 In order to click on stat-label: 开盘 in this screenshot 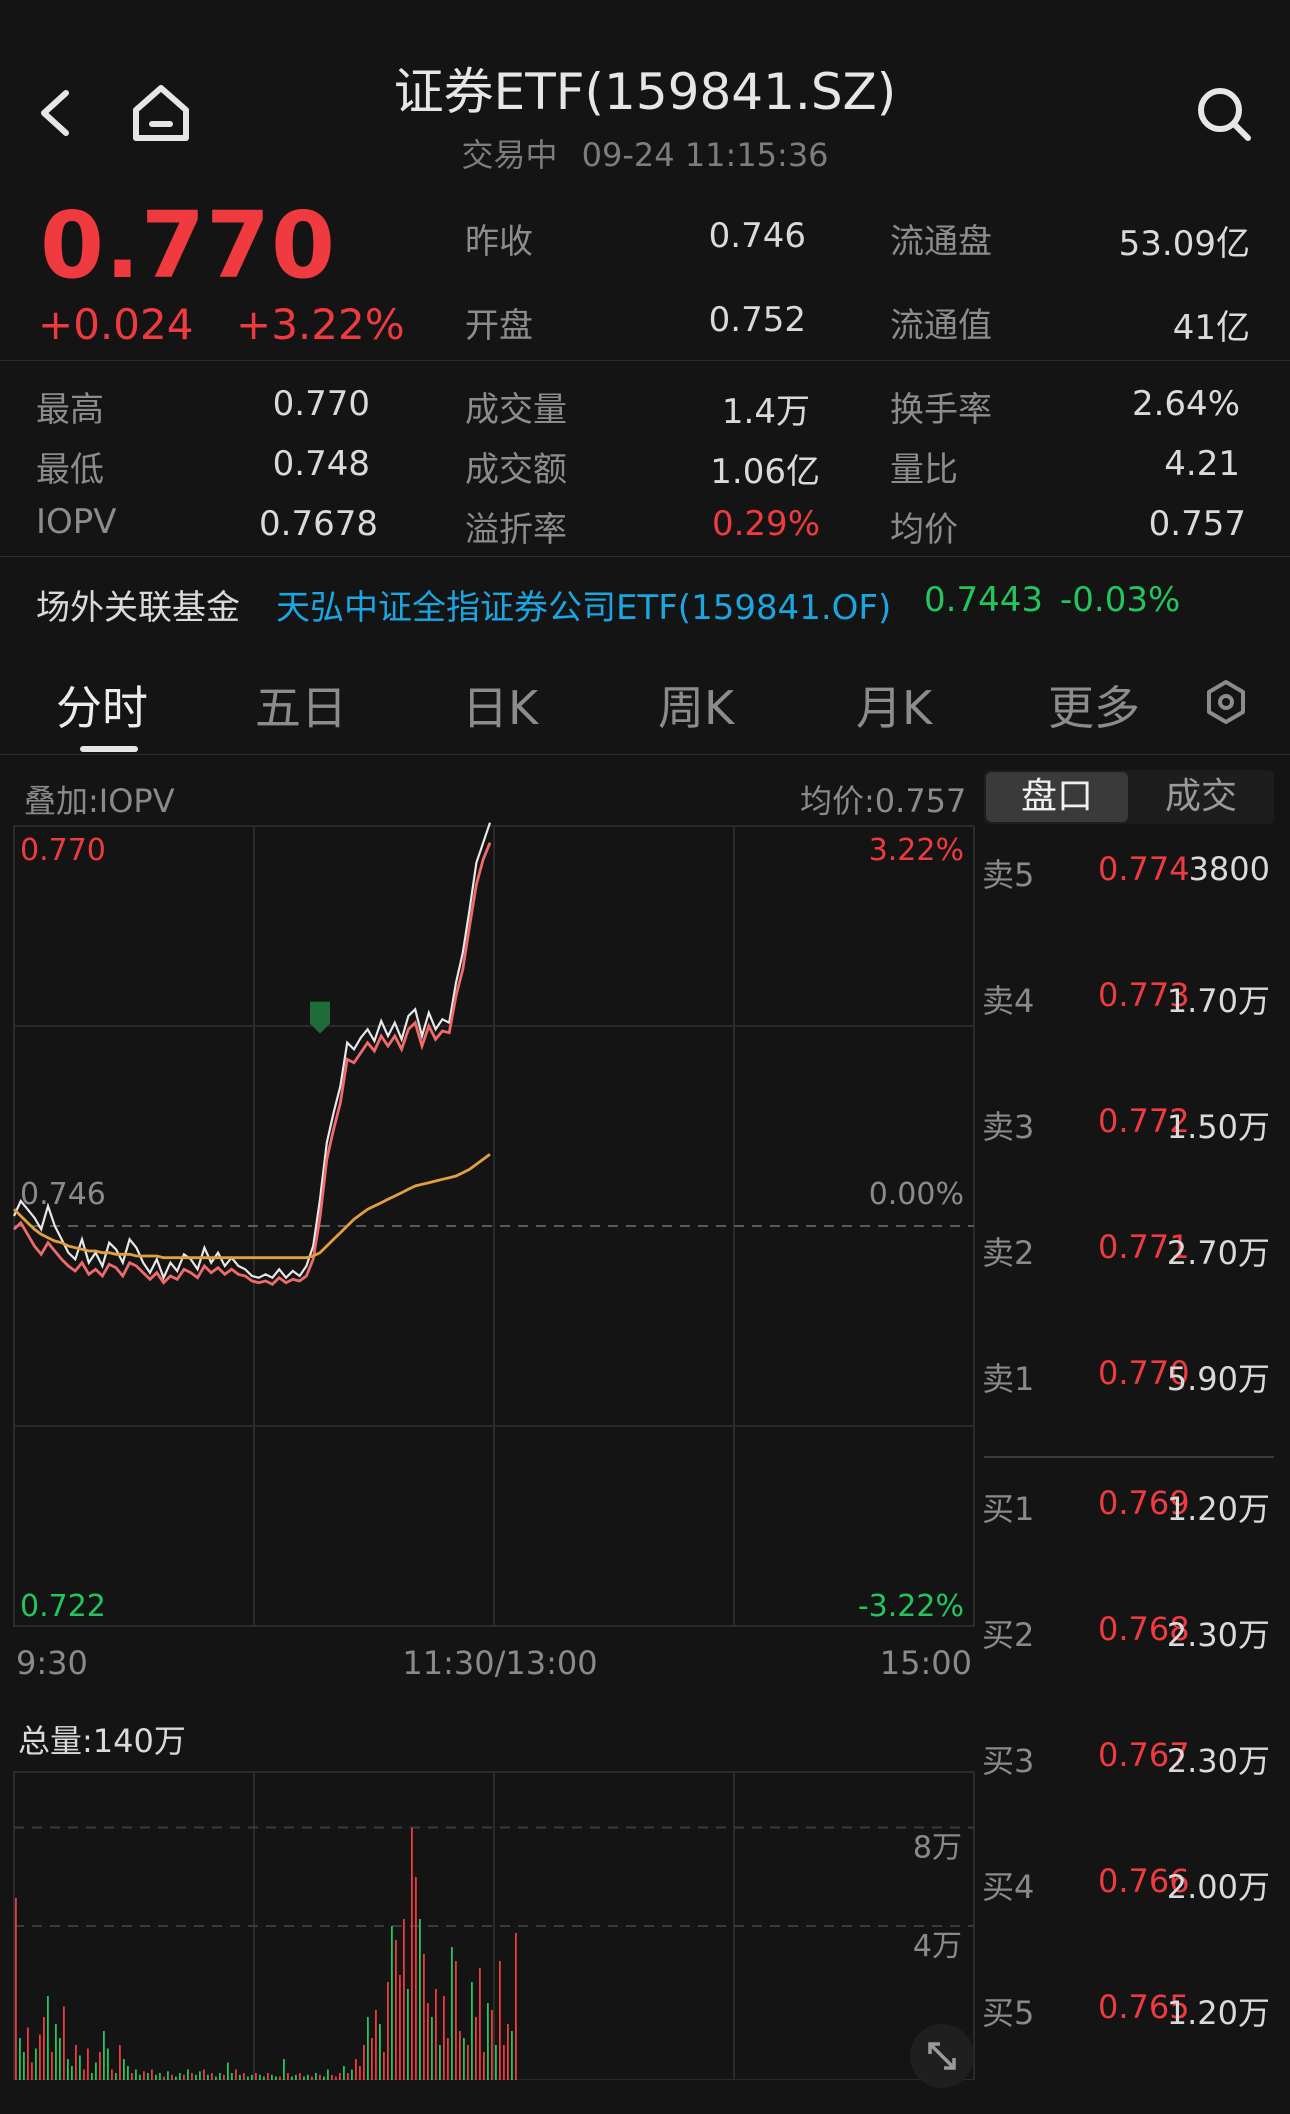, I will do `click(499, 326)`.